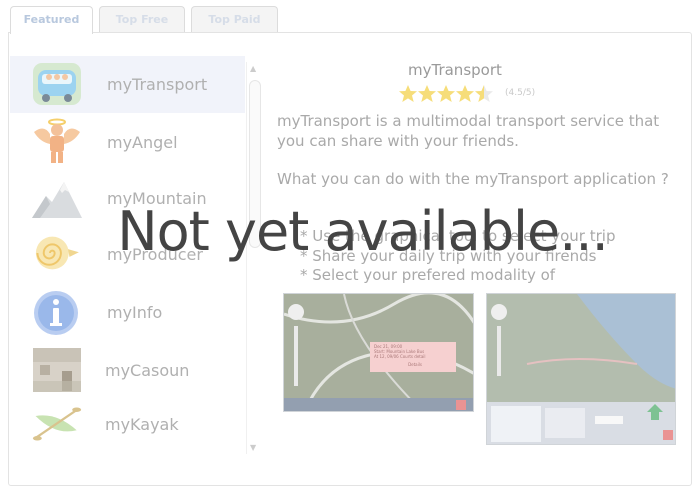 The width and height of the screenshot is (700, 500). What do you see at coordinates (428, 275) in the screenshot?
I see `feature-item: * Select your prefered modality of` at bounding box center [428, 275].